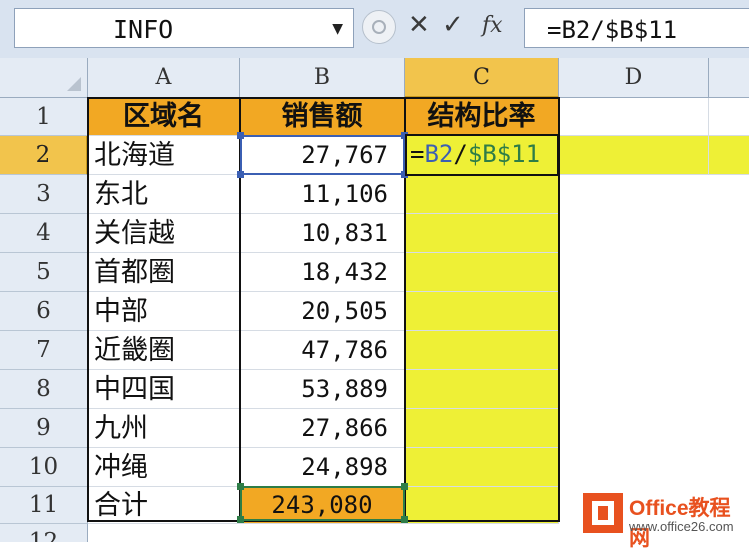  Describe the element at coordinates (164, 272) in the screenshot. I see `region-cell: 首都圈` at that location.